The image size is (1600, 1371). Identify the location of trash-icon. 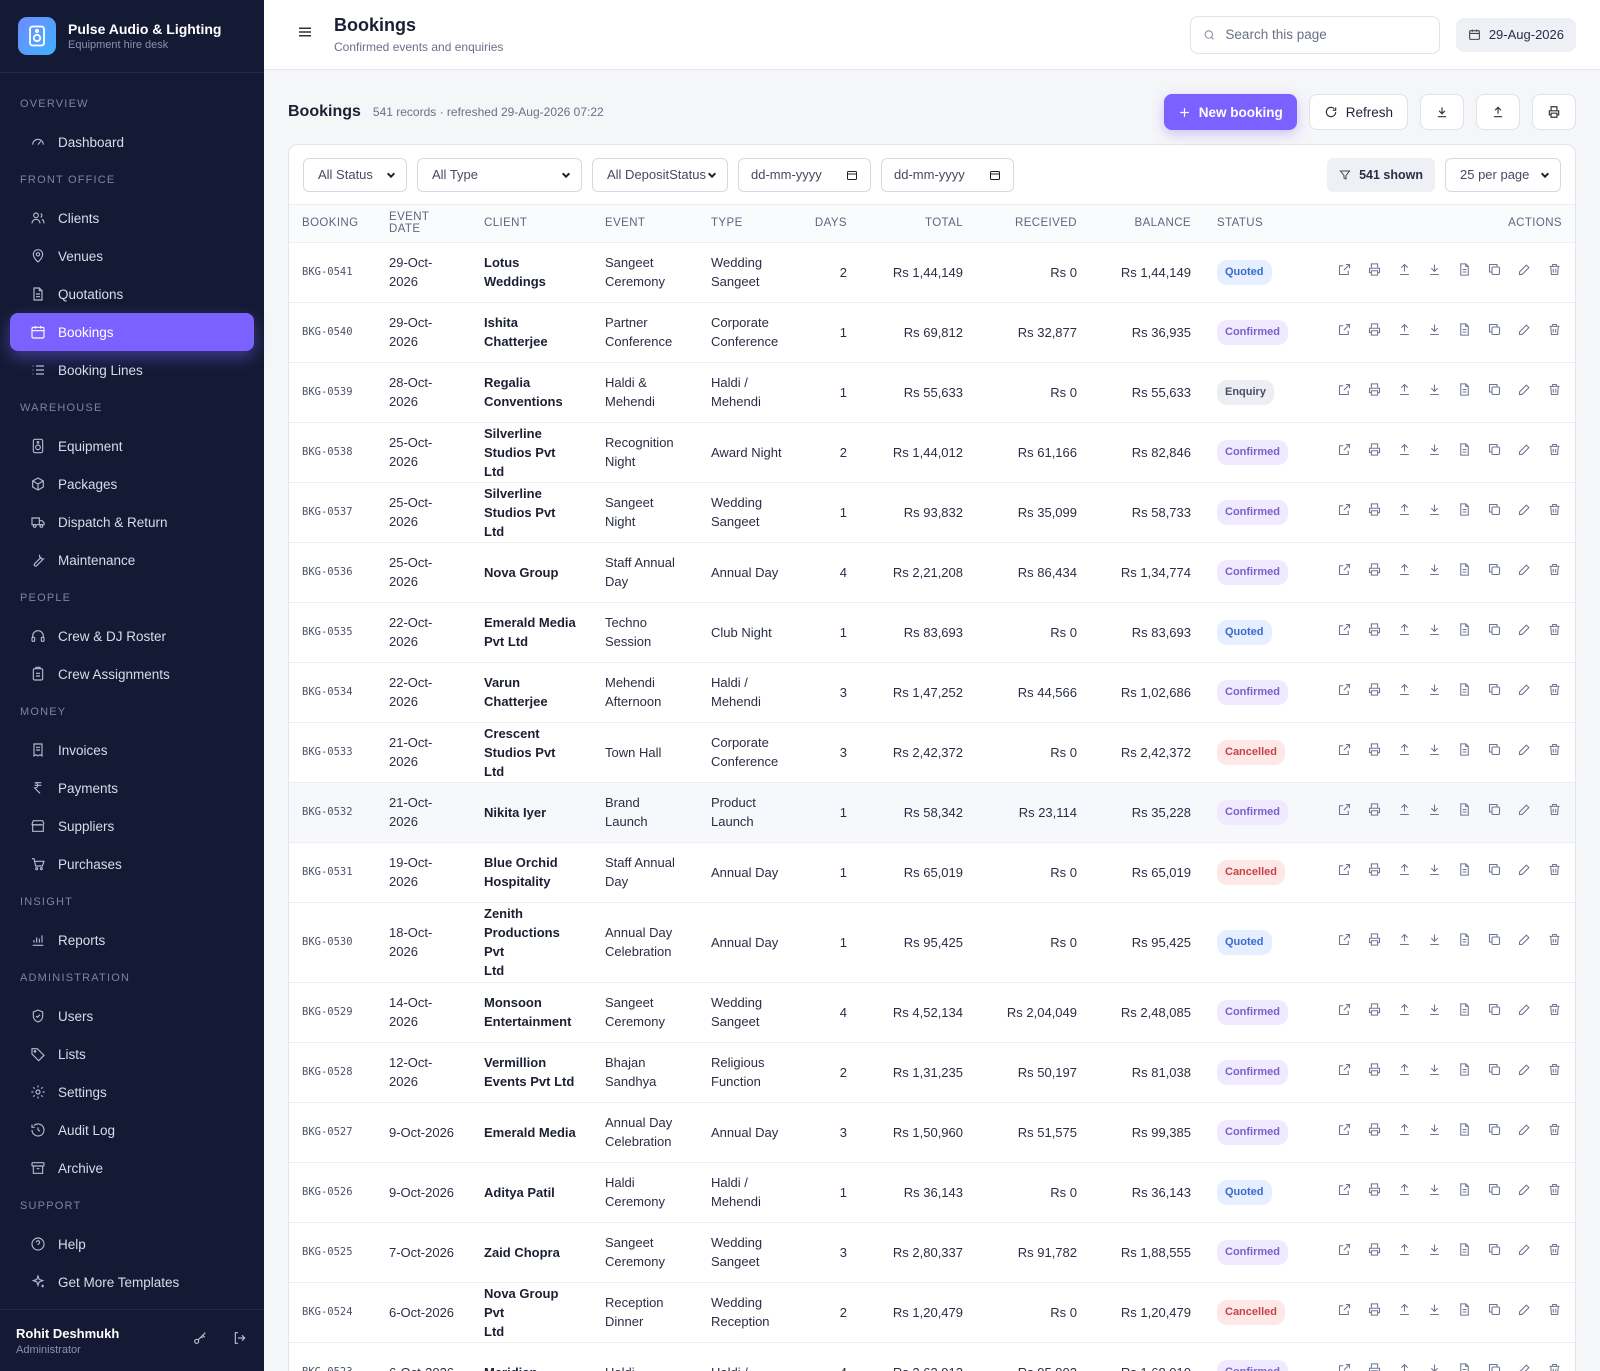
(1554, 752).